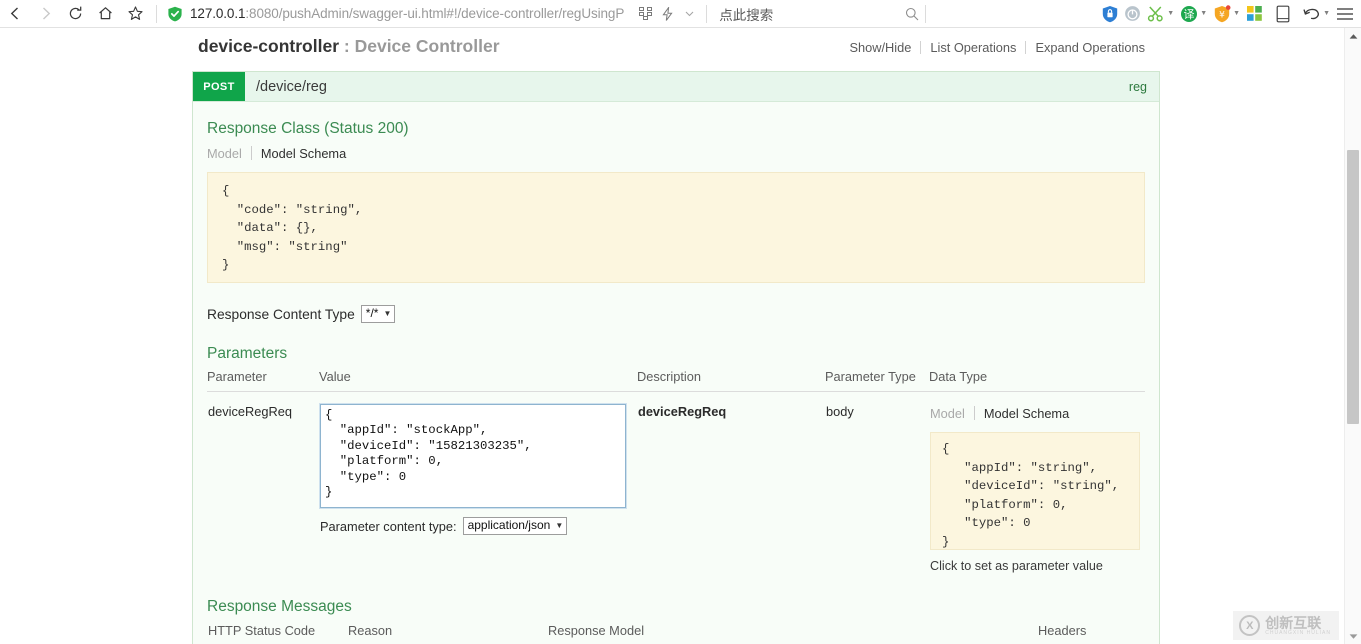 Image resolution: width=1361 pixels, height=644 pixels. I want to click on watermark-subtext: CHUANGXIN HULIAN, so click(1298, 632).